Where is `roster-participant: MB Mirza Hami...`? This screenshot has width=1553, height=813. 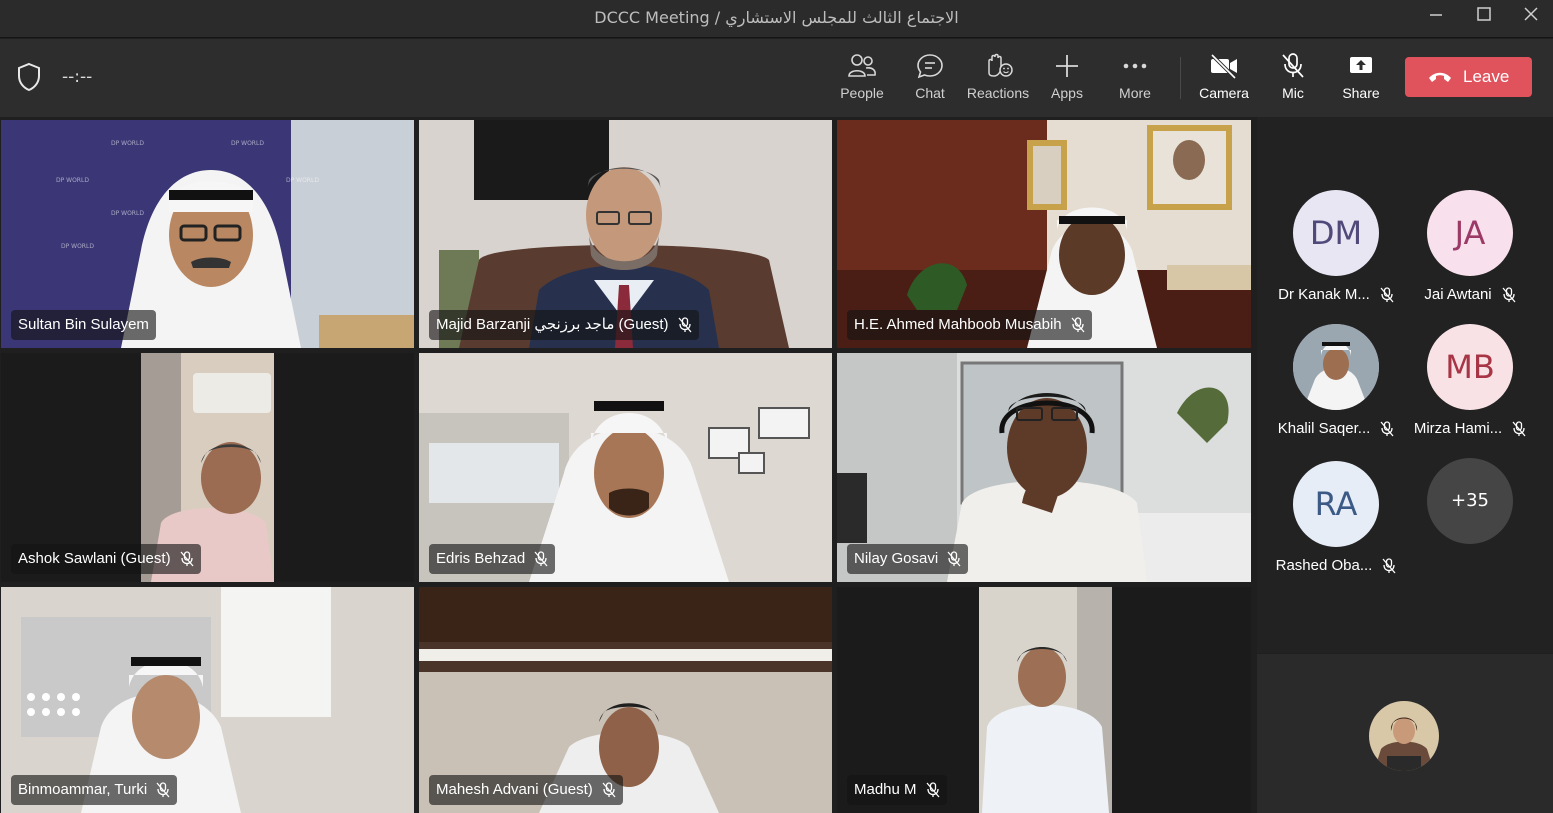 roster-participant: MB Mirza Hami... is located at coordinates (1470, 380).